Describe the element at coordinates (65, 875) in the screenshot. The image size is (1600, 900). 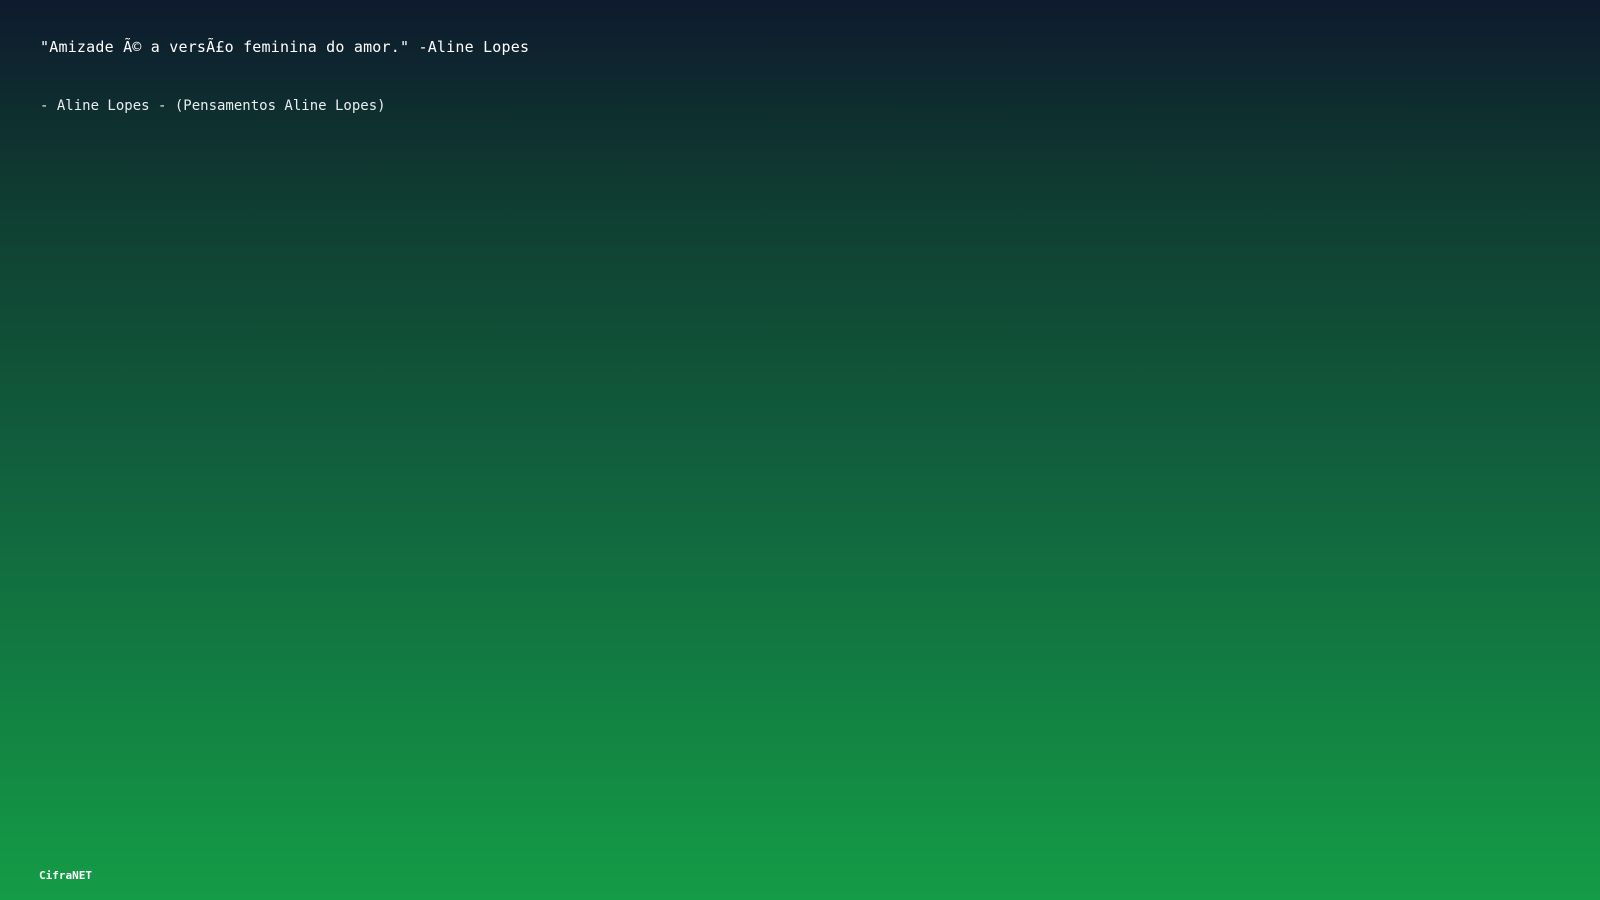
I see `brand-label: CifraNET` at that location.